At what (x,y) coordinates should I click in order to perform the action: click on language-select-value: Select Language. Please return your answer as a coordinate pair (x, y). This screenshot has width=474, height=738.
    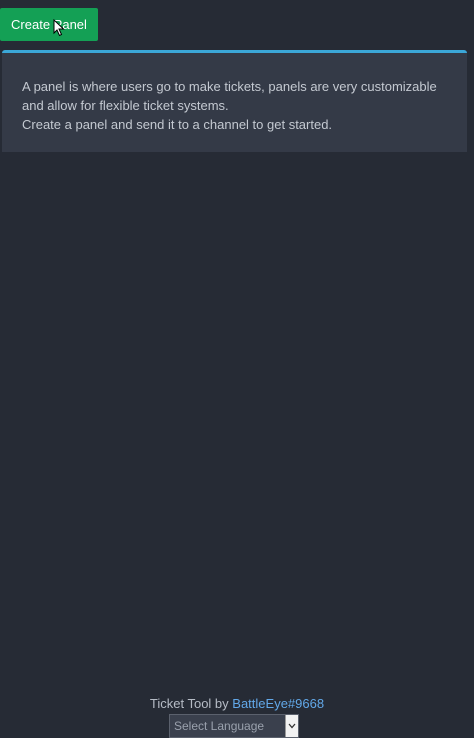
    Looking at the image, I should click on (219, 726).